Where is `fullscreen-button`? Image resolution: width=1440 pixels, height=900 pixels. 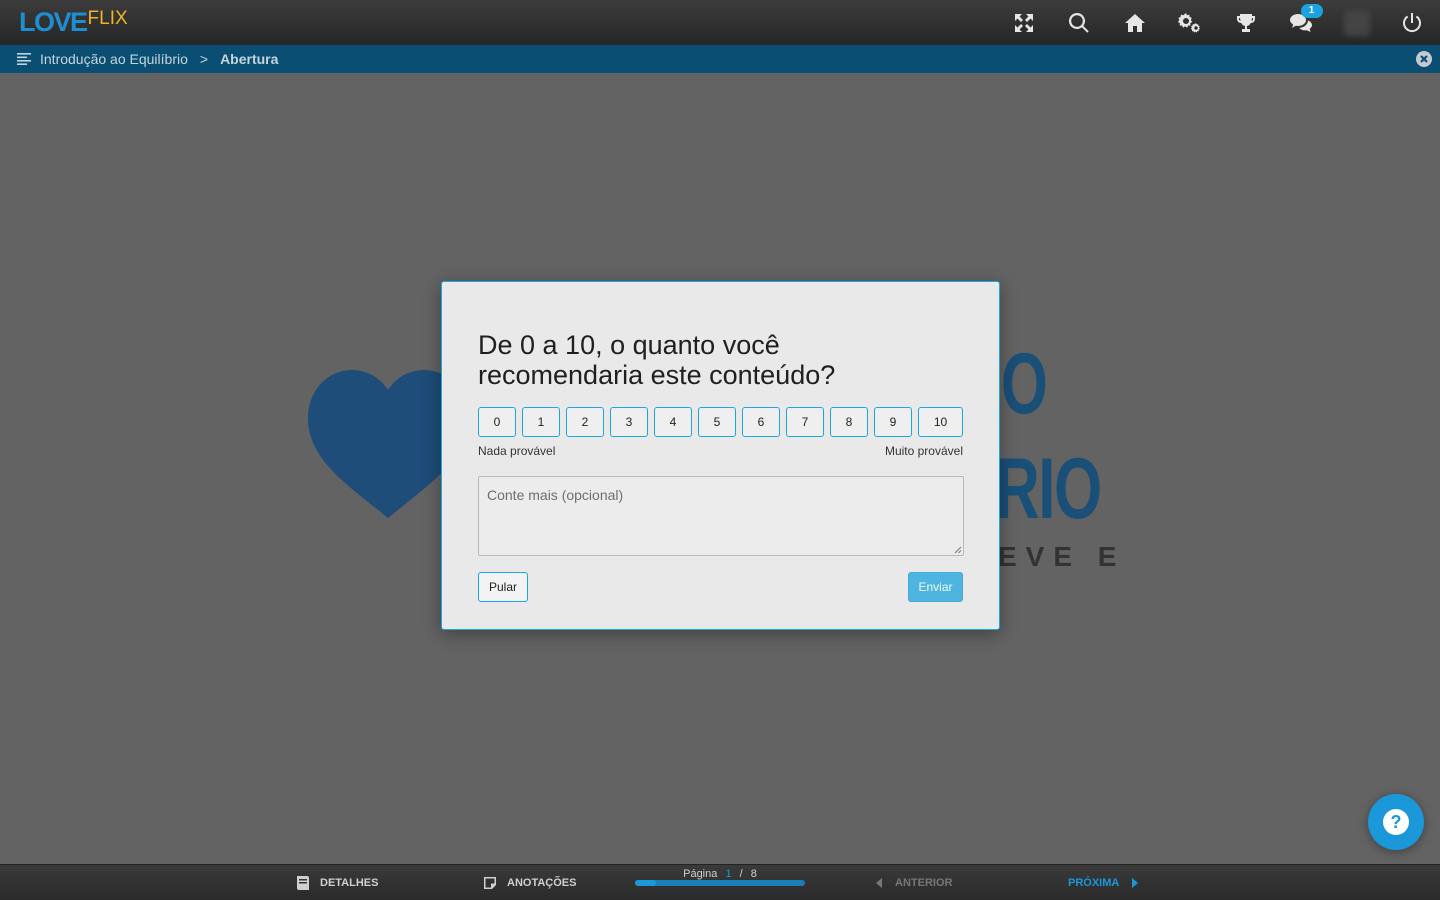
fullscreen-button is located at coordinates (1024, 22).